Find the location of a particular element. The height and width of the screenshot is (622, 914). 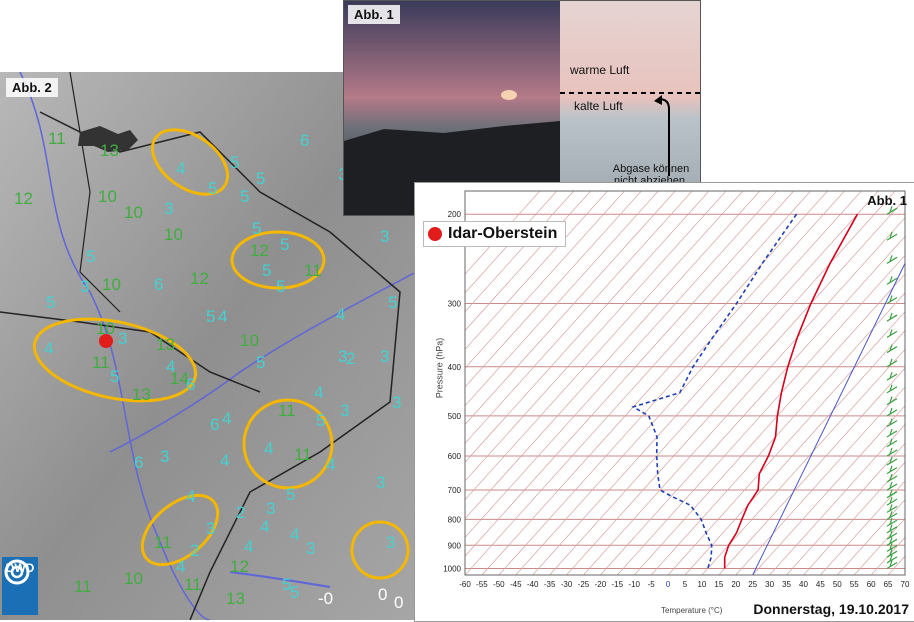

temperature-profile-line is located at coordinates (791, 391).